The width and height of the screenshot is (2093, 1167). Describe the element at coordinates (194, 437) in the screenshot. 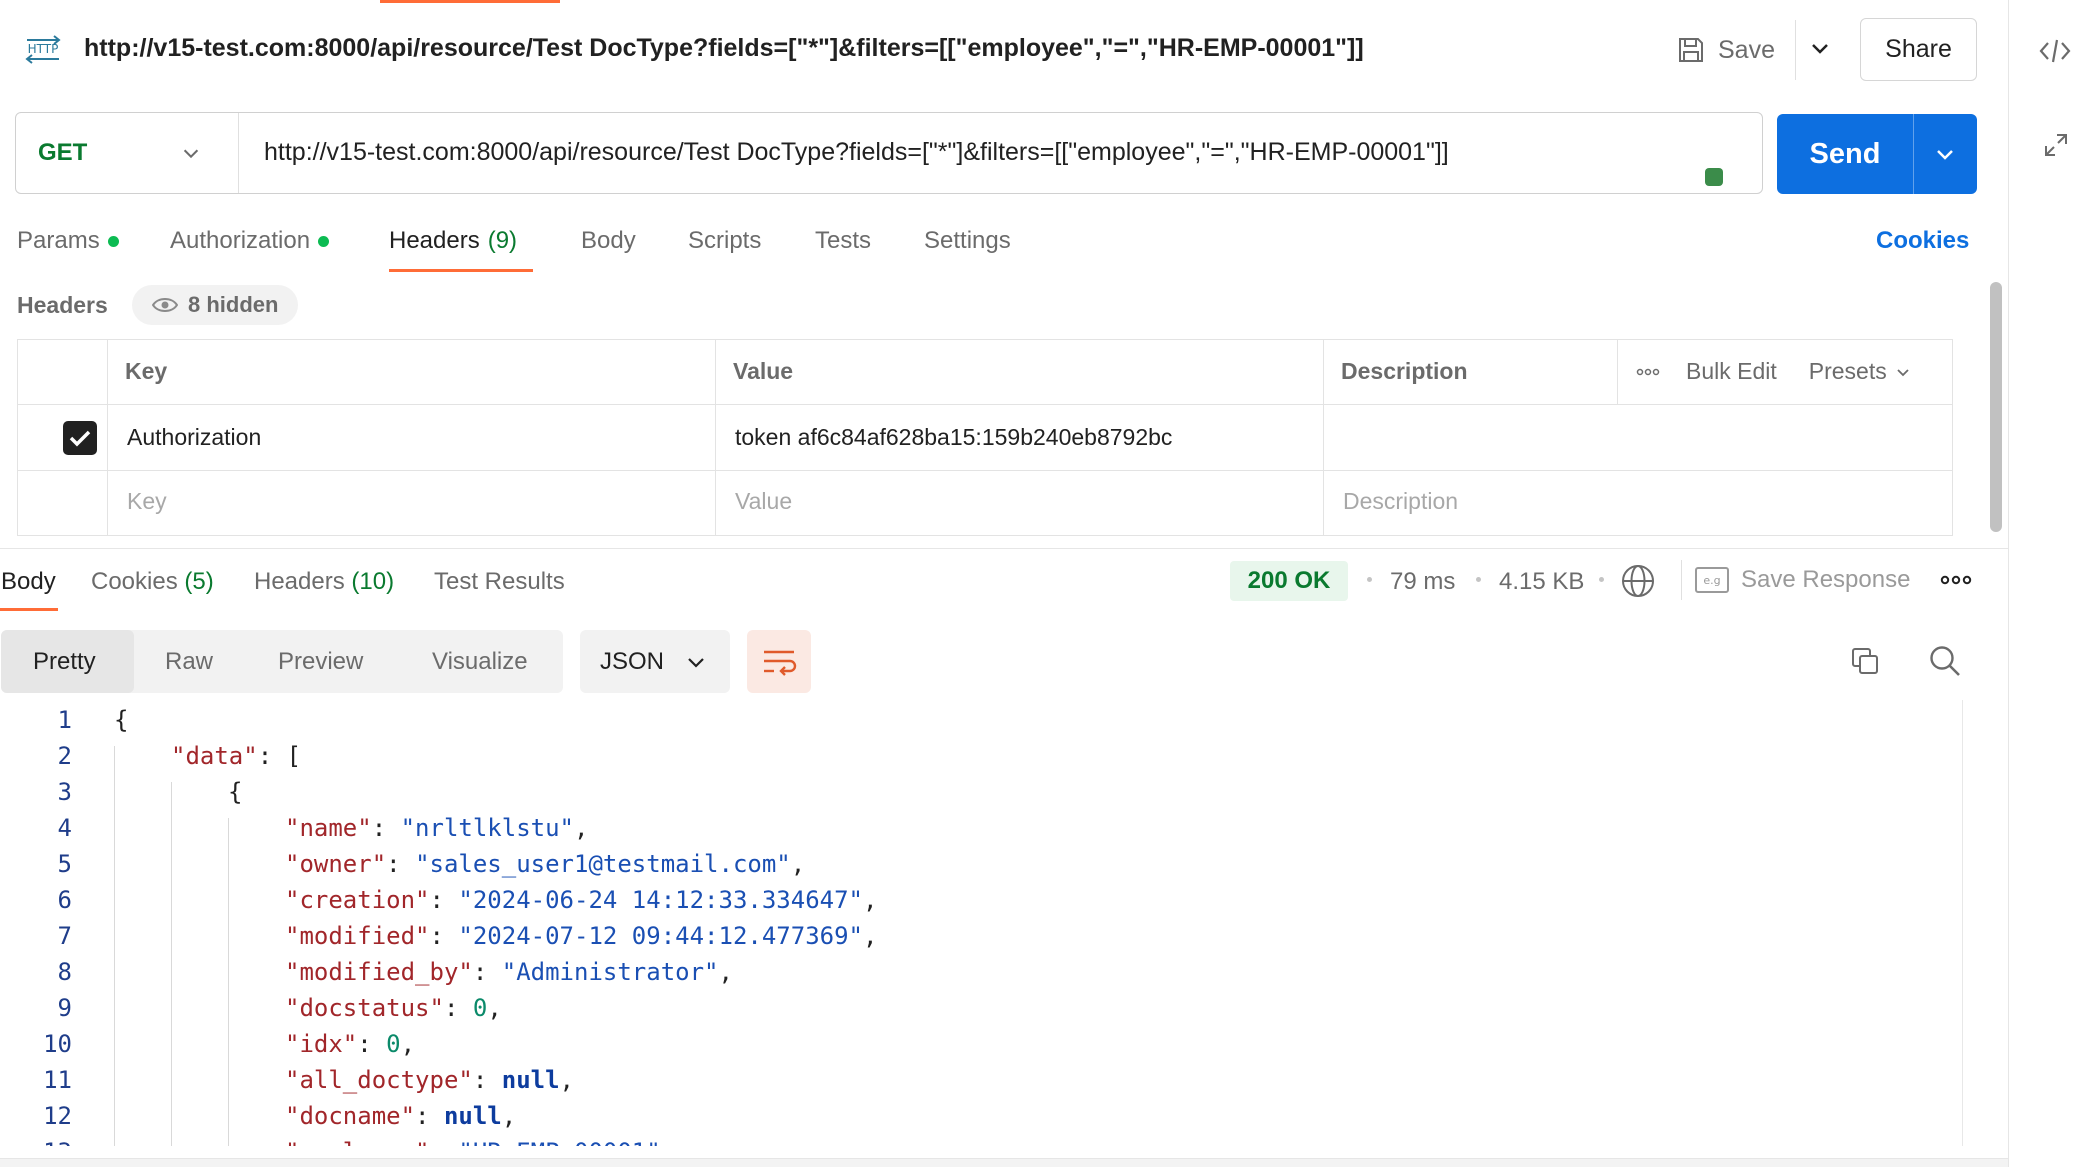

I see `header-key-cell: Authorization` at that location.